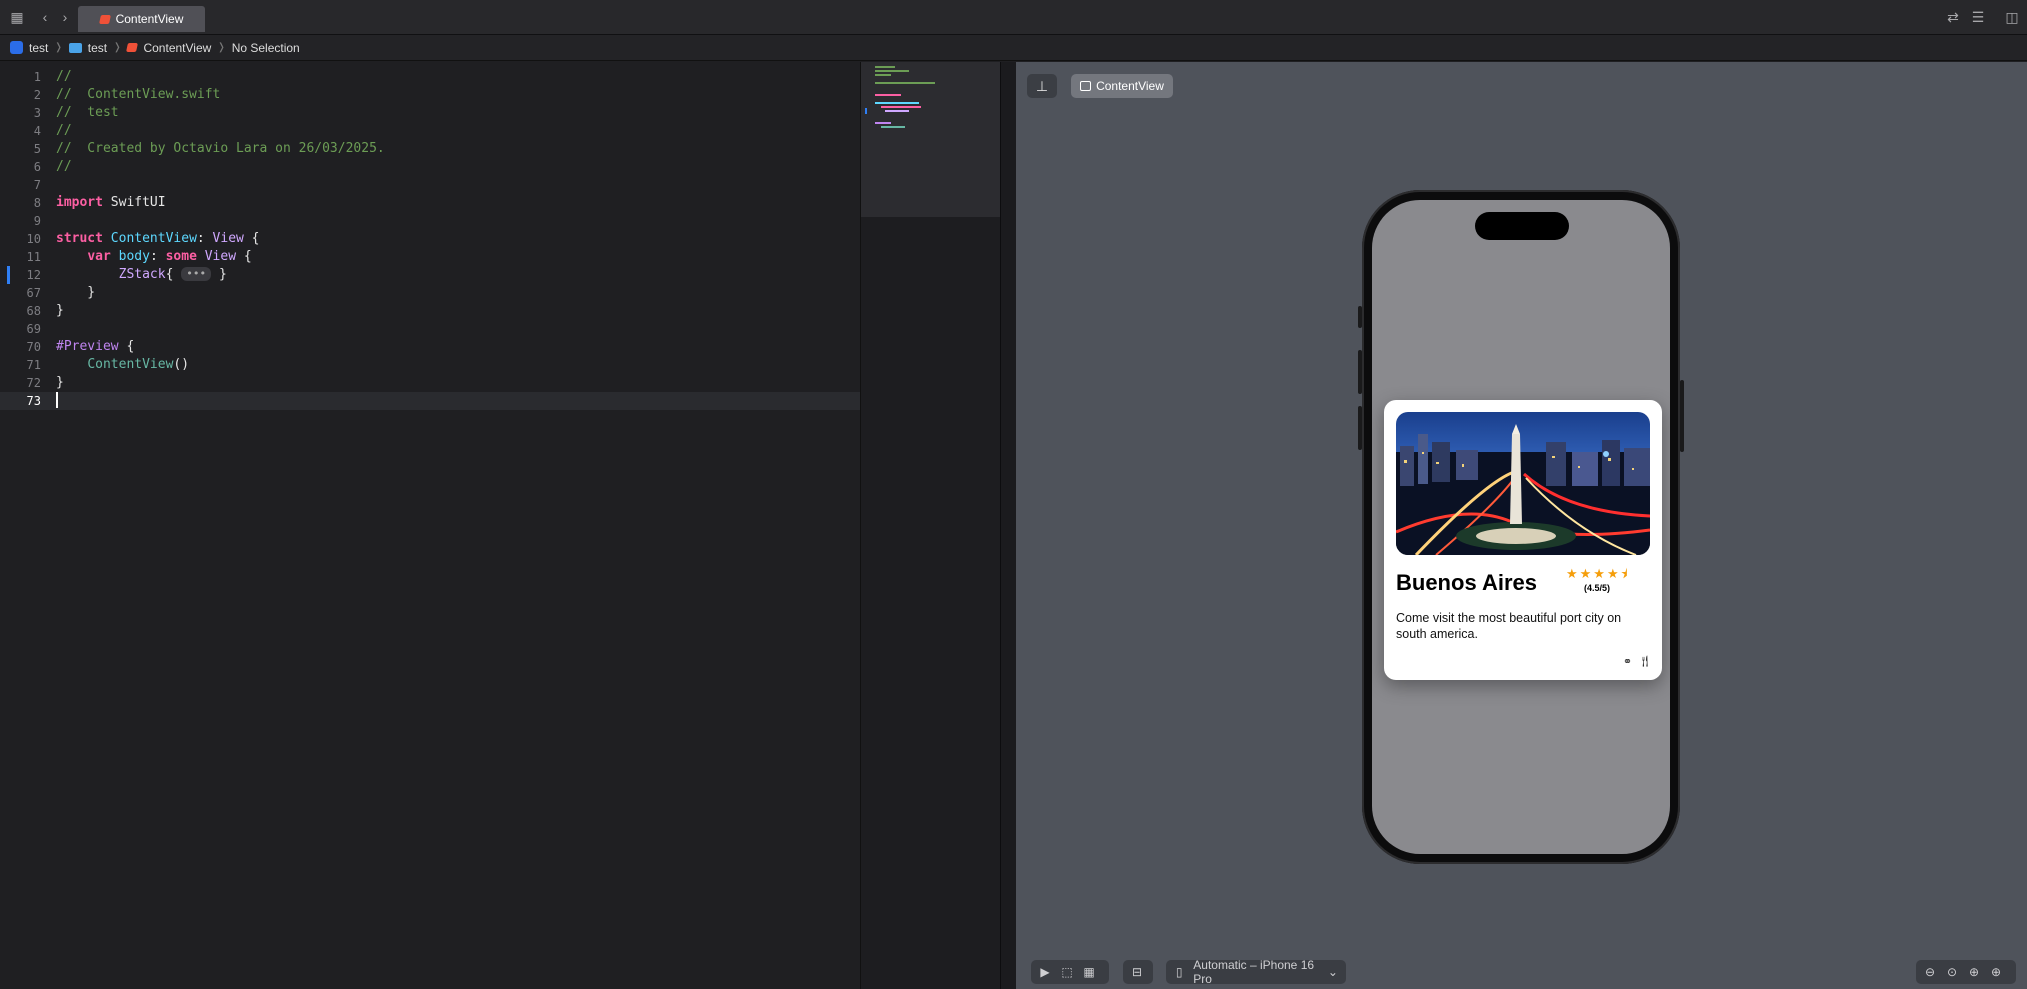 This screenshot has height=989, width=2027. What do you see at coordinates (17, 17) in the screenshot?
I see `grid-icon: ▦` at bounding box center [17, 17].